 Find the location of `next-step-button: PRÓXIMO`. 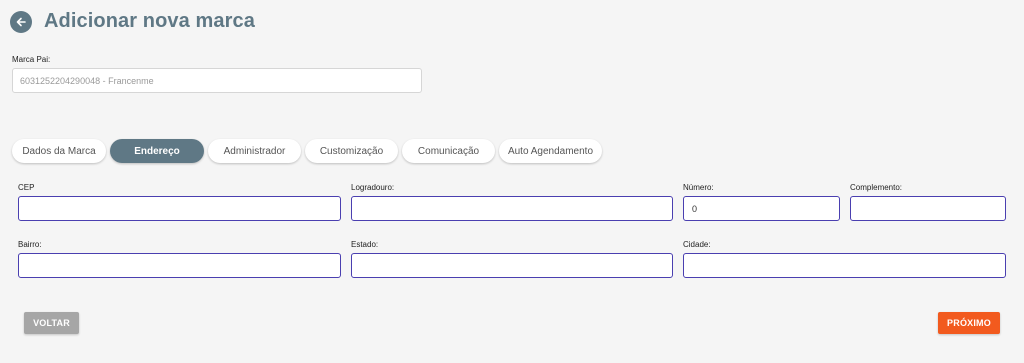

next-step-button: PRÓXIMO is located at coordinates (969, 323).